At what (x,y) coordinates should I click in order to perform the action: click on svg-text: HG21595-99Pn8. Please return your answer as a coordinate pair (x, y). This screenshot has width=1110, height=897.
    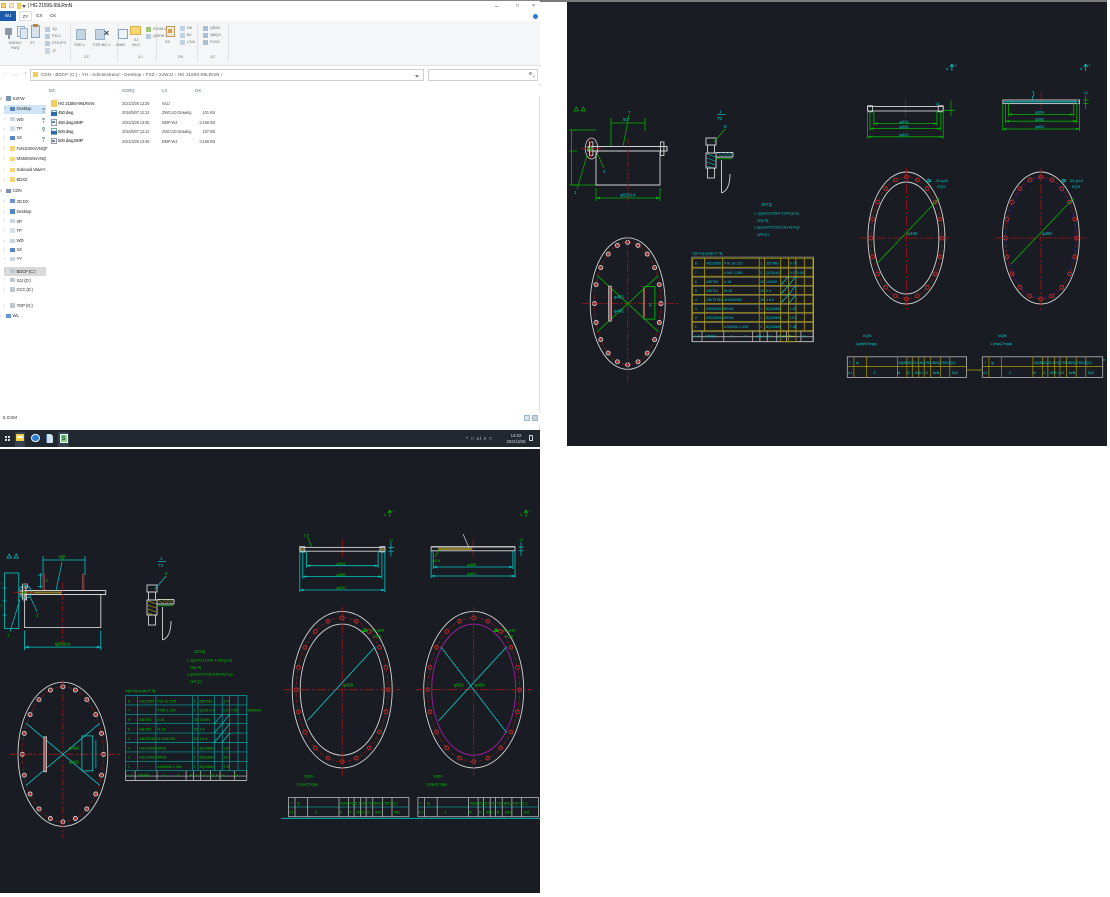
    Looking at the image, I should click on (152, 758).